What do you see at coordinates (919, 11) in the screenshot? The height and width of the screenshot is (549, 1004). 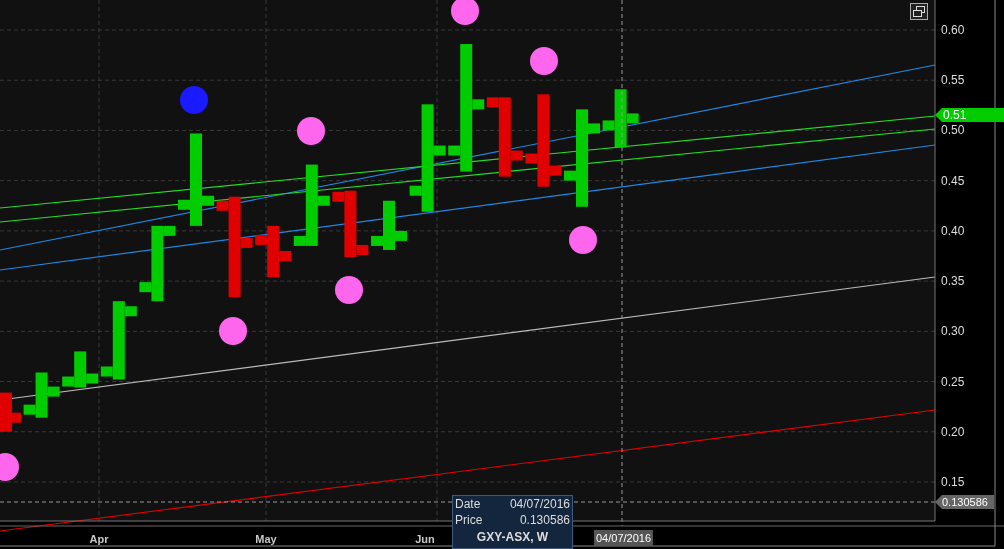 I see `restore-window-icon` at bounding box center [919, 11].